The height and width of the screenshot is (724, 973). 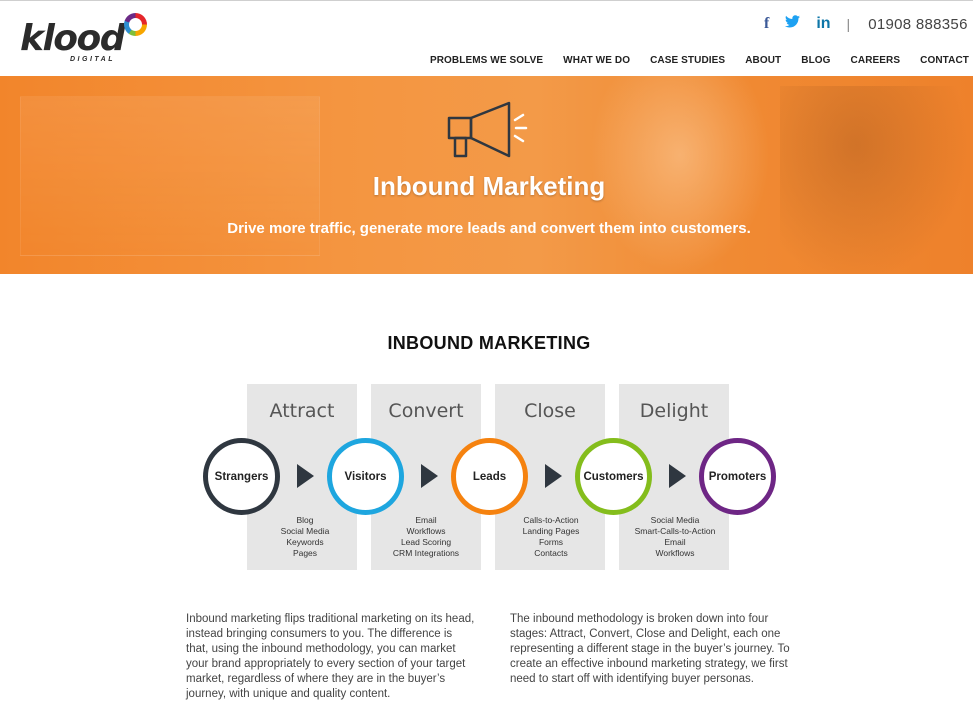 I want to click on stage-item: Smart-Calls-to-Action, so click(x=675, y=531).